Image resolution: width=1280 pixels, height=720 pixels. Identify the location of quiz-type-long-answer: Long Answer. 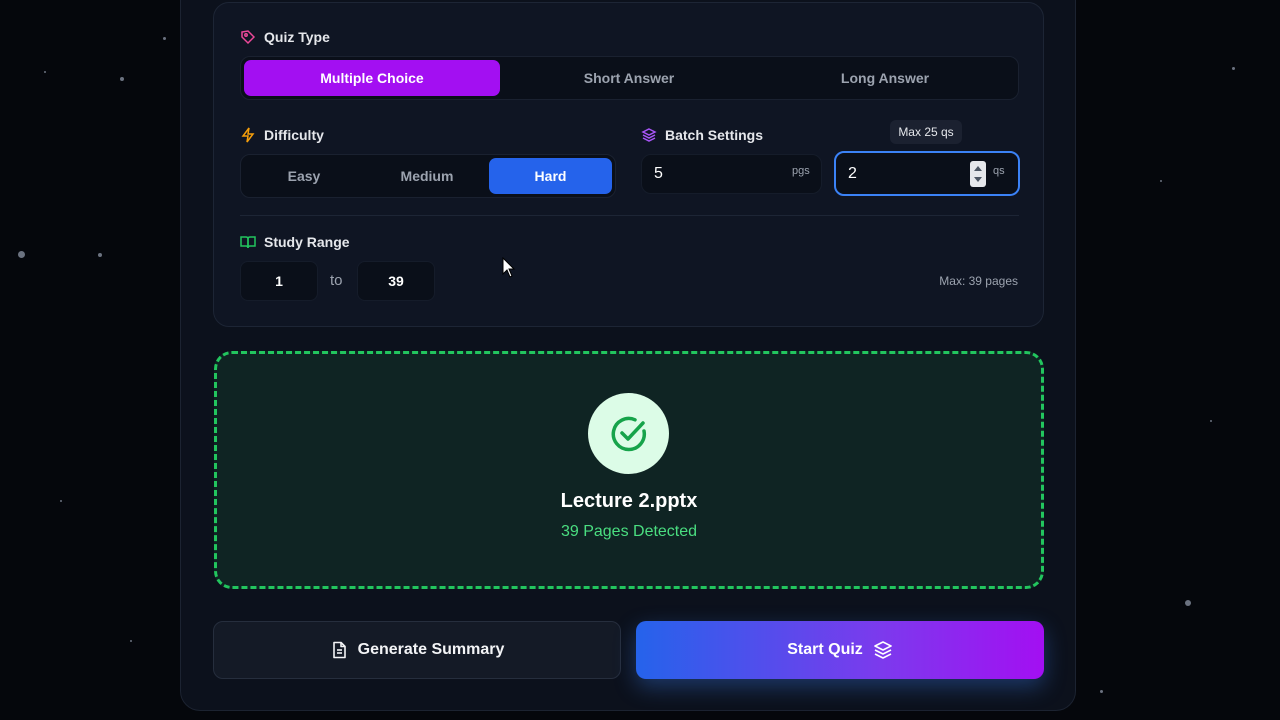
(885, 78).